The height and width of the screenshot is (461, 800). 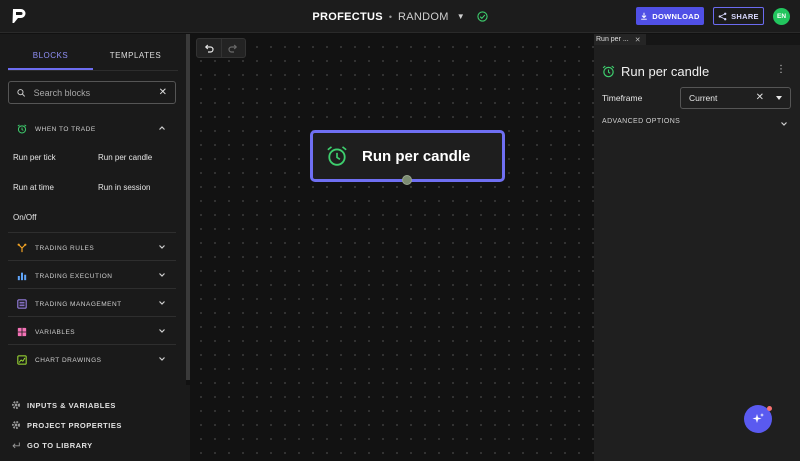 I want to click on block-run-per-candle: Run per candle, so click(x=125, y=157).